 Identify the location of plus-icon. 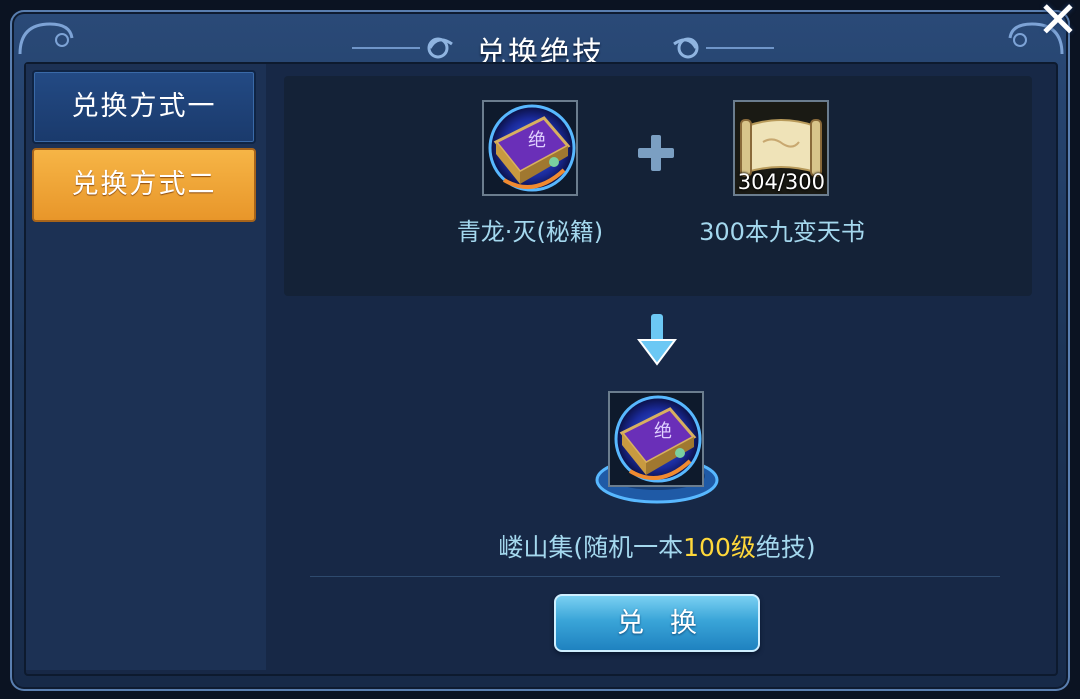
(656, 153).